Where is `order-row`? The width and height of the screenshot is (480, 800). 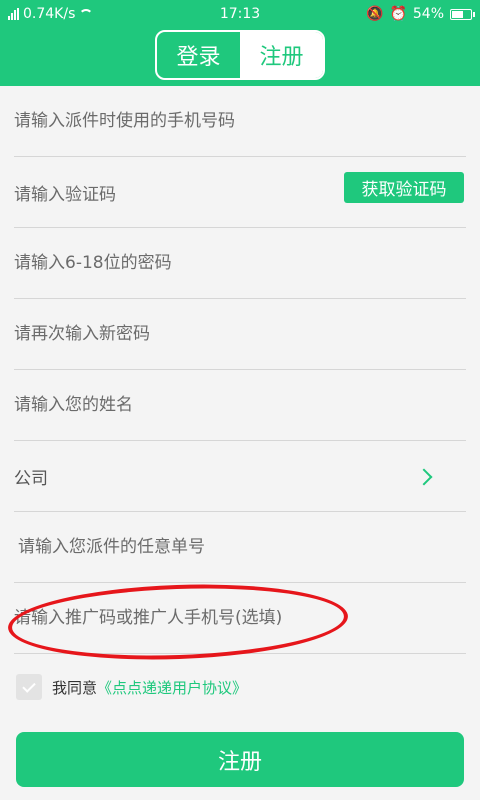
order-row is located at coordinates (240, 547).